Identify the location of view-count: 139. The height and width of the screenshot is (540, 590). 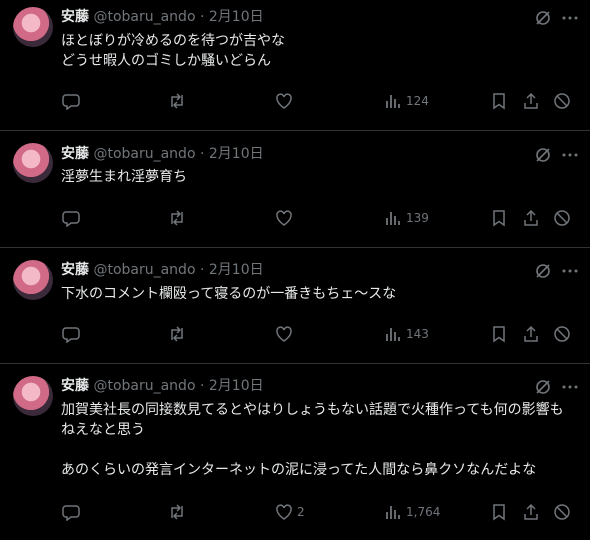
(417, 218).